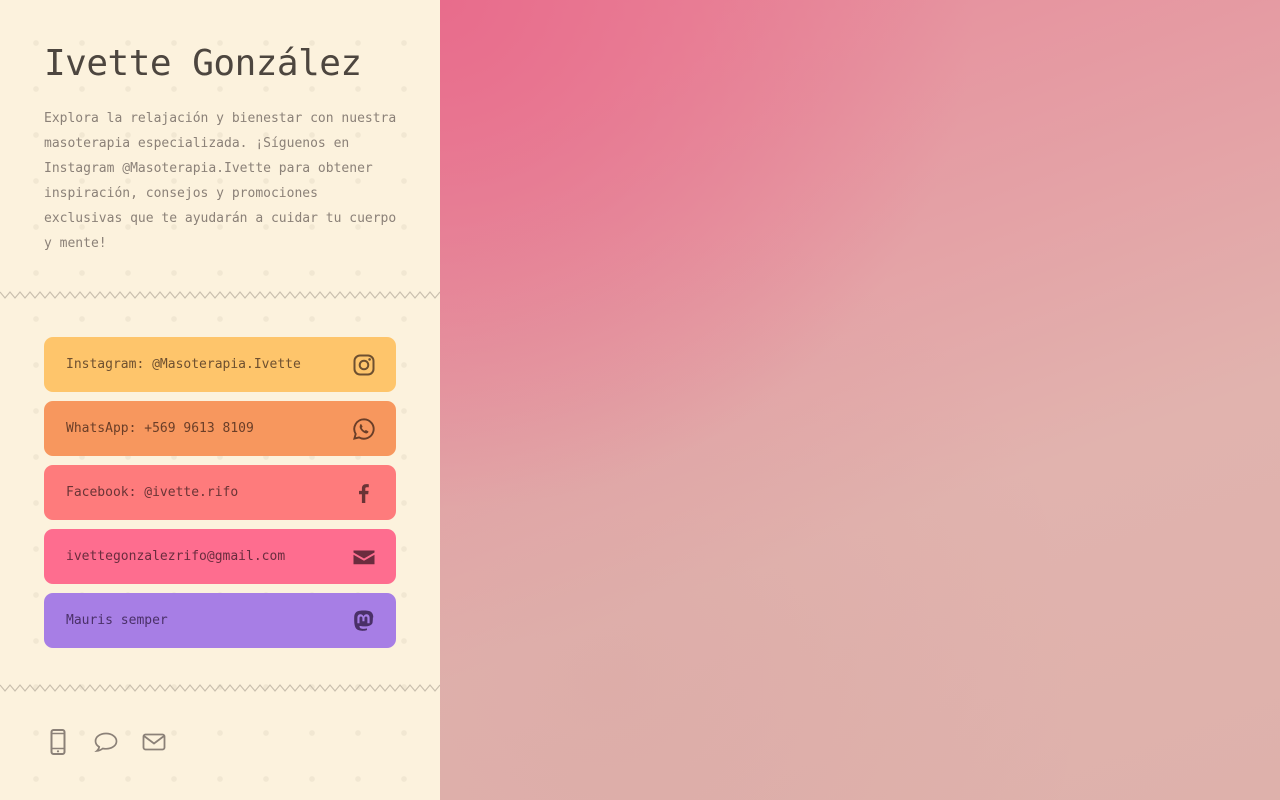 This screenshot has height=800, width=1280. I want to click on link-label: WhatsApp: +569 9613 8109, so click(160, 428).